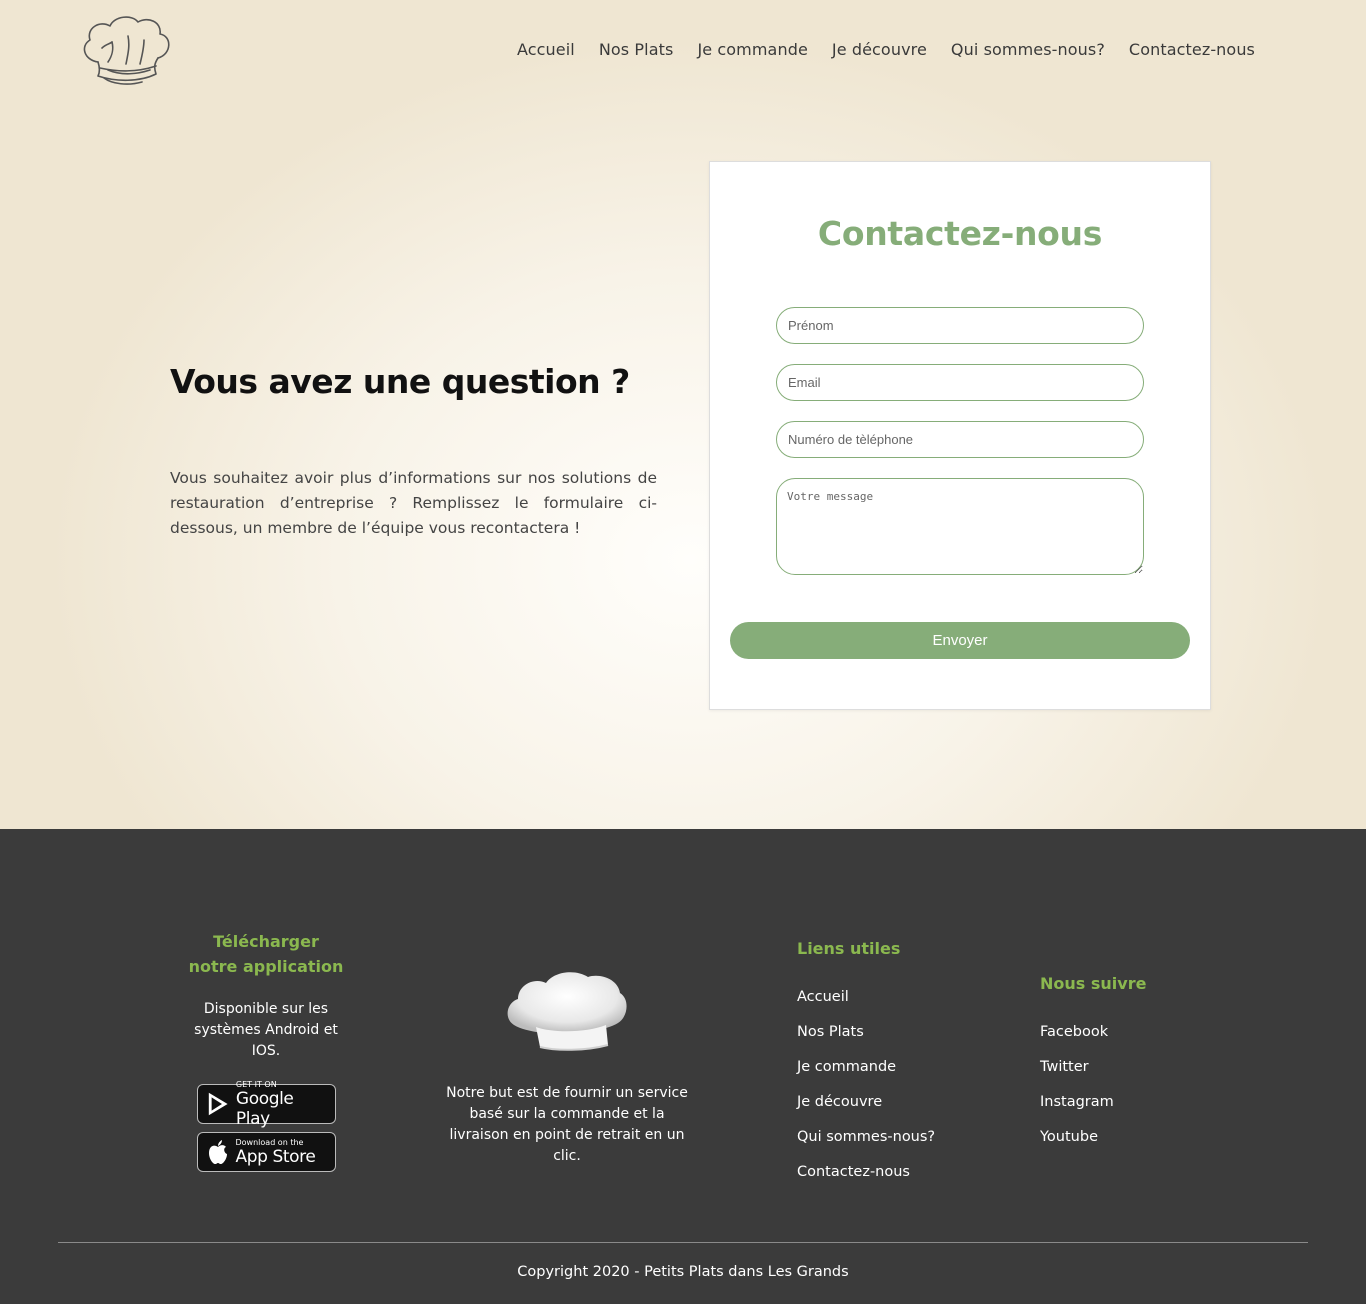 The width and height of the screenshot is (1366, 1304). Describe the element at coordinates (636, 49) in the screenshot. I see `nav-nos-plats: Nos Plats` at that location.